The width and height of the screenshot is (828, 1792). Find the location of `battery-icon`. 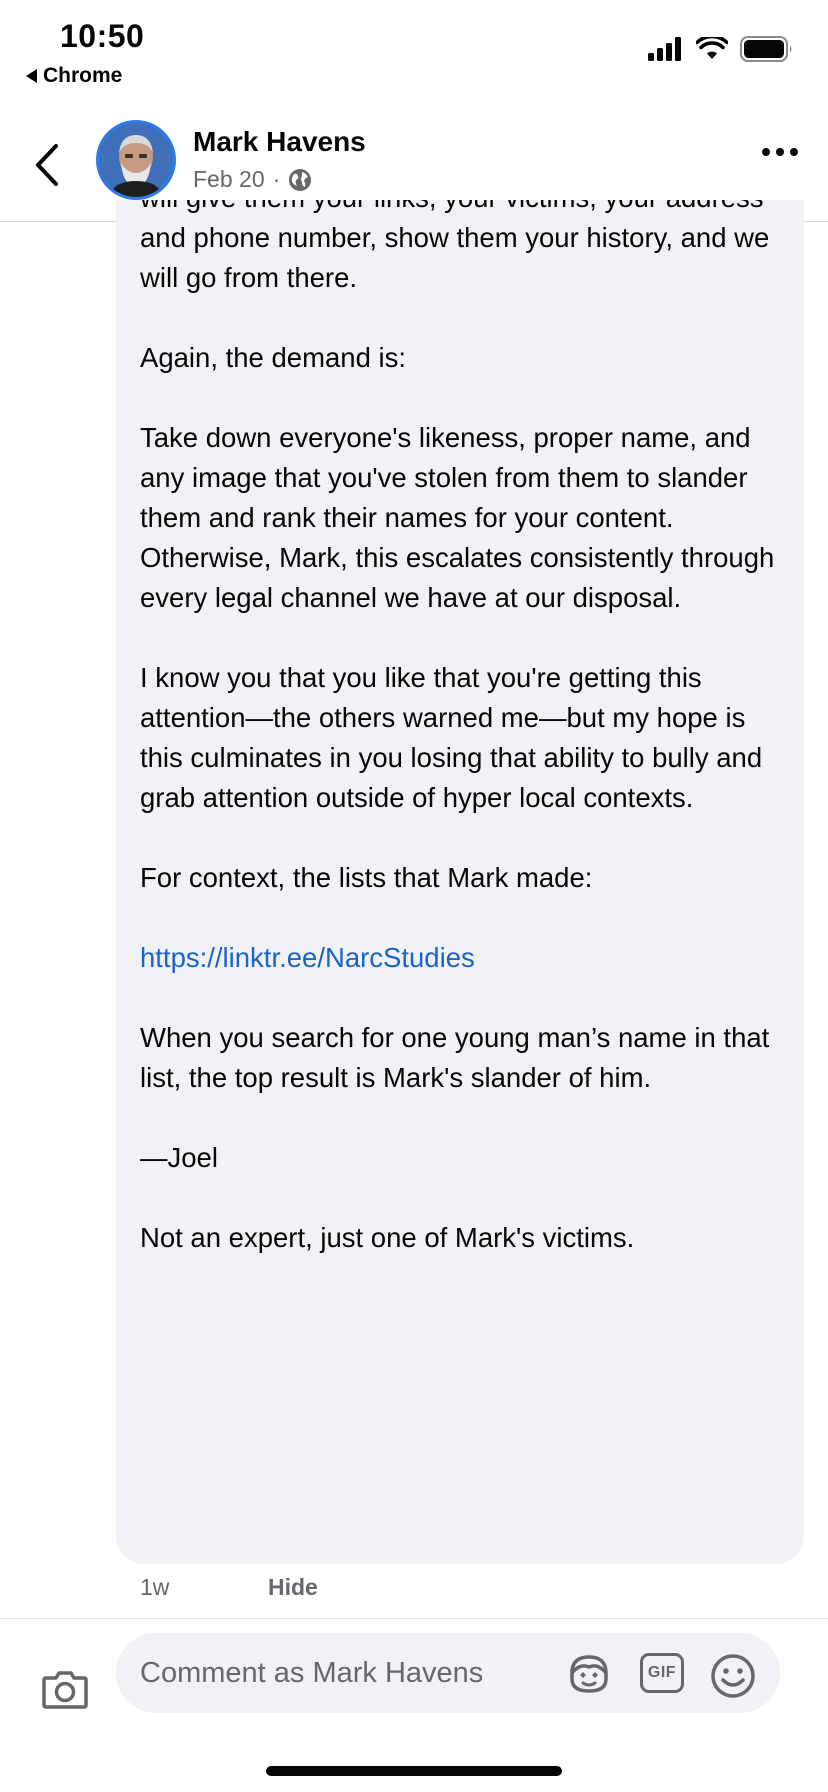

battery-icon is located at coordinates (766, 49).